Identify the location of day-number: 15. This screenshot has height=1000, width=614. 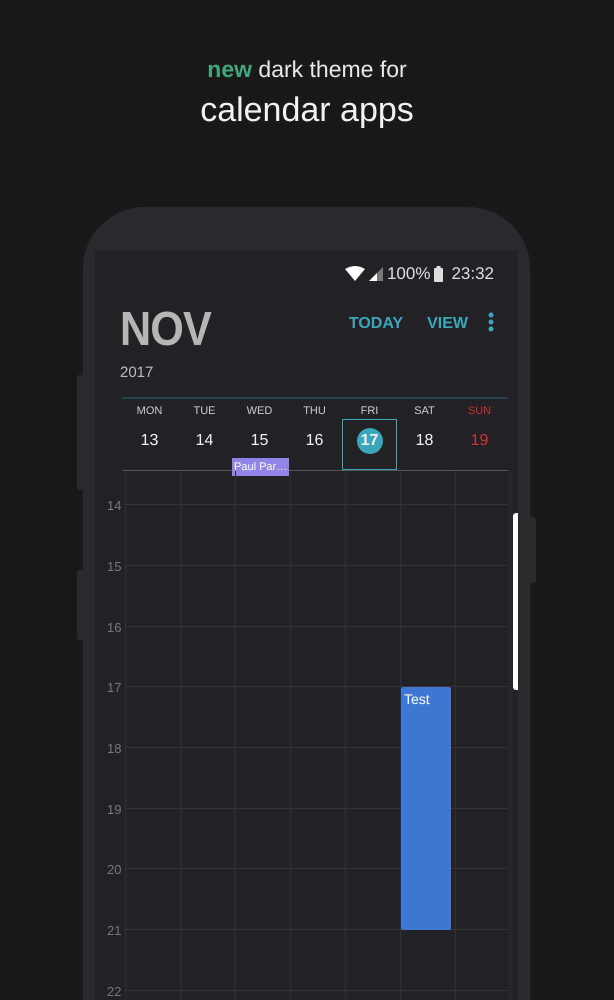
(259, 441).